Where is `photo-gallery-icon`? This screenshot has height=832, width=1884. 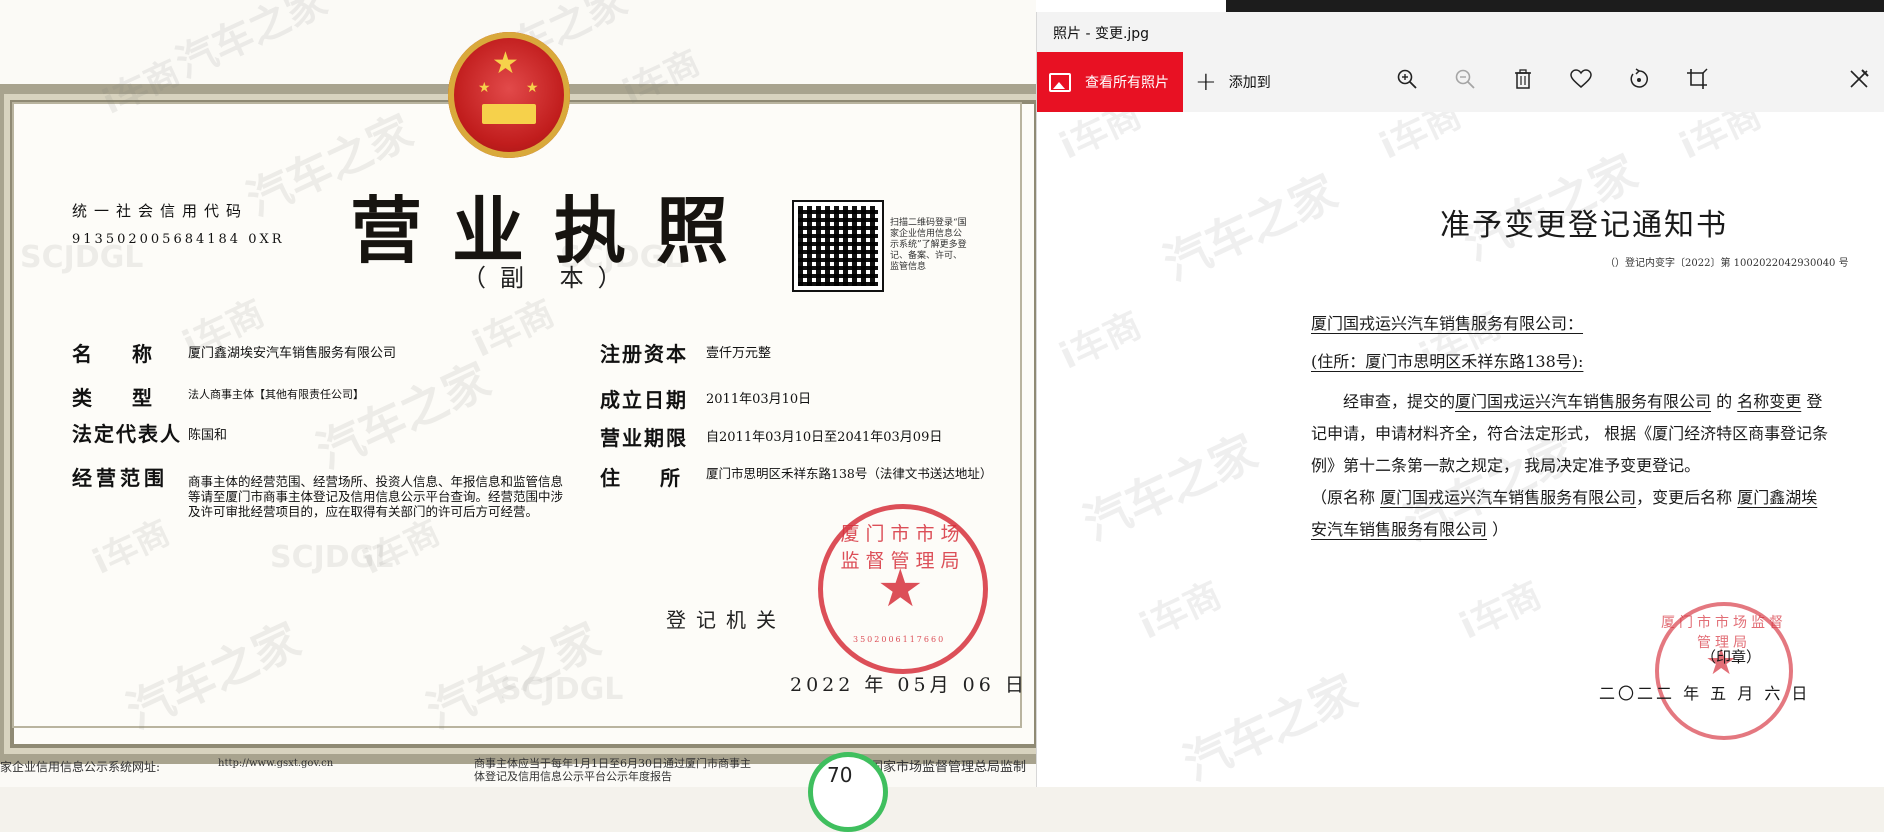
photo-gallery-icon is located at coordinates (1060, 82).